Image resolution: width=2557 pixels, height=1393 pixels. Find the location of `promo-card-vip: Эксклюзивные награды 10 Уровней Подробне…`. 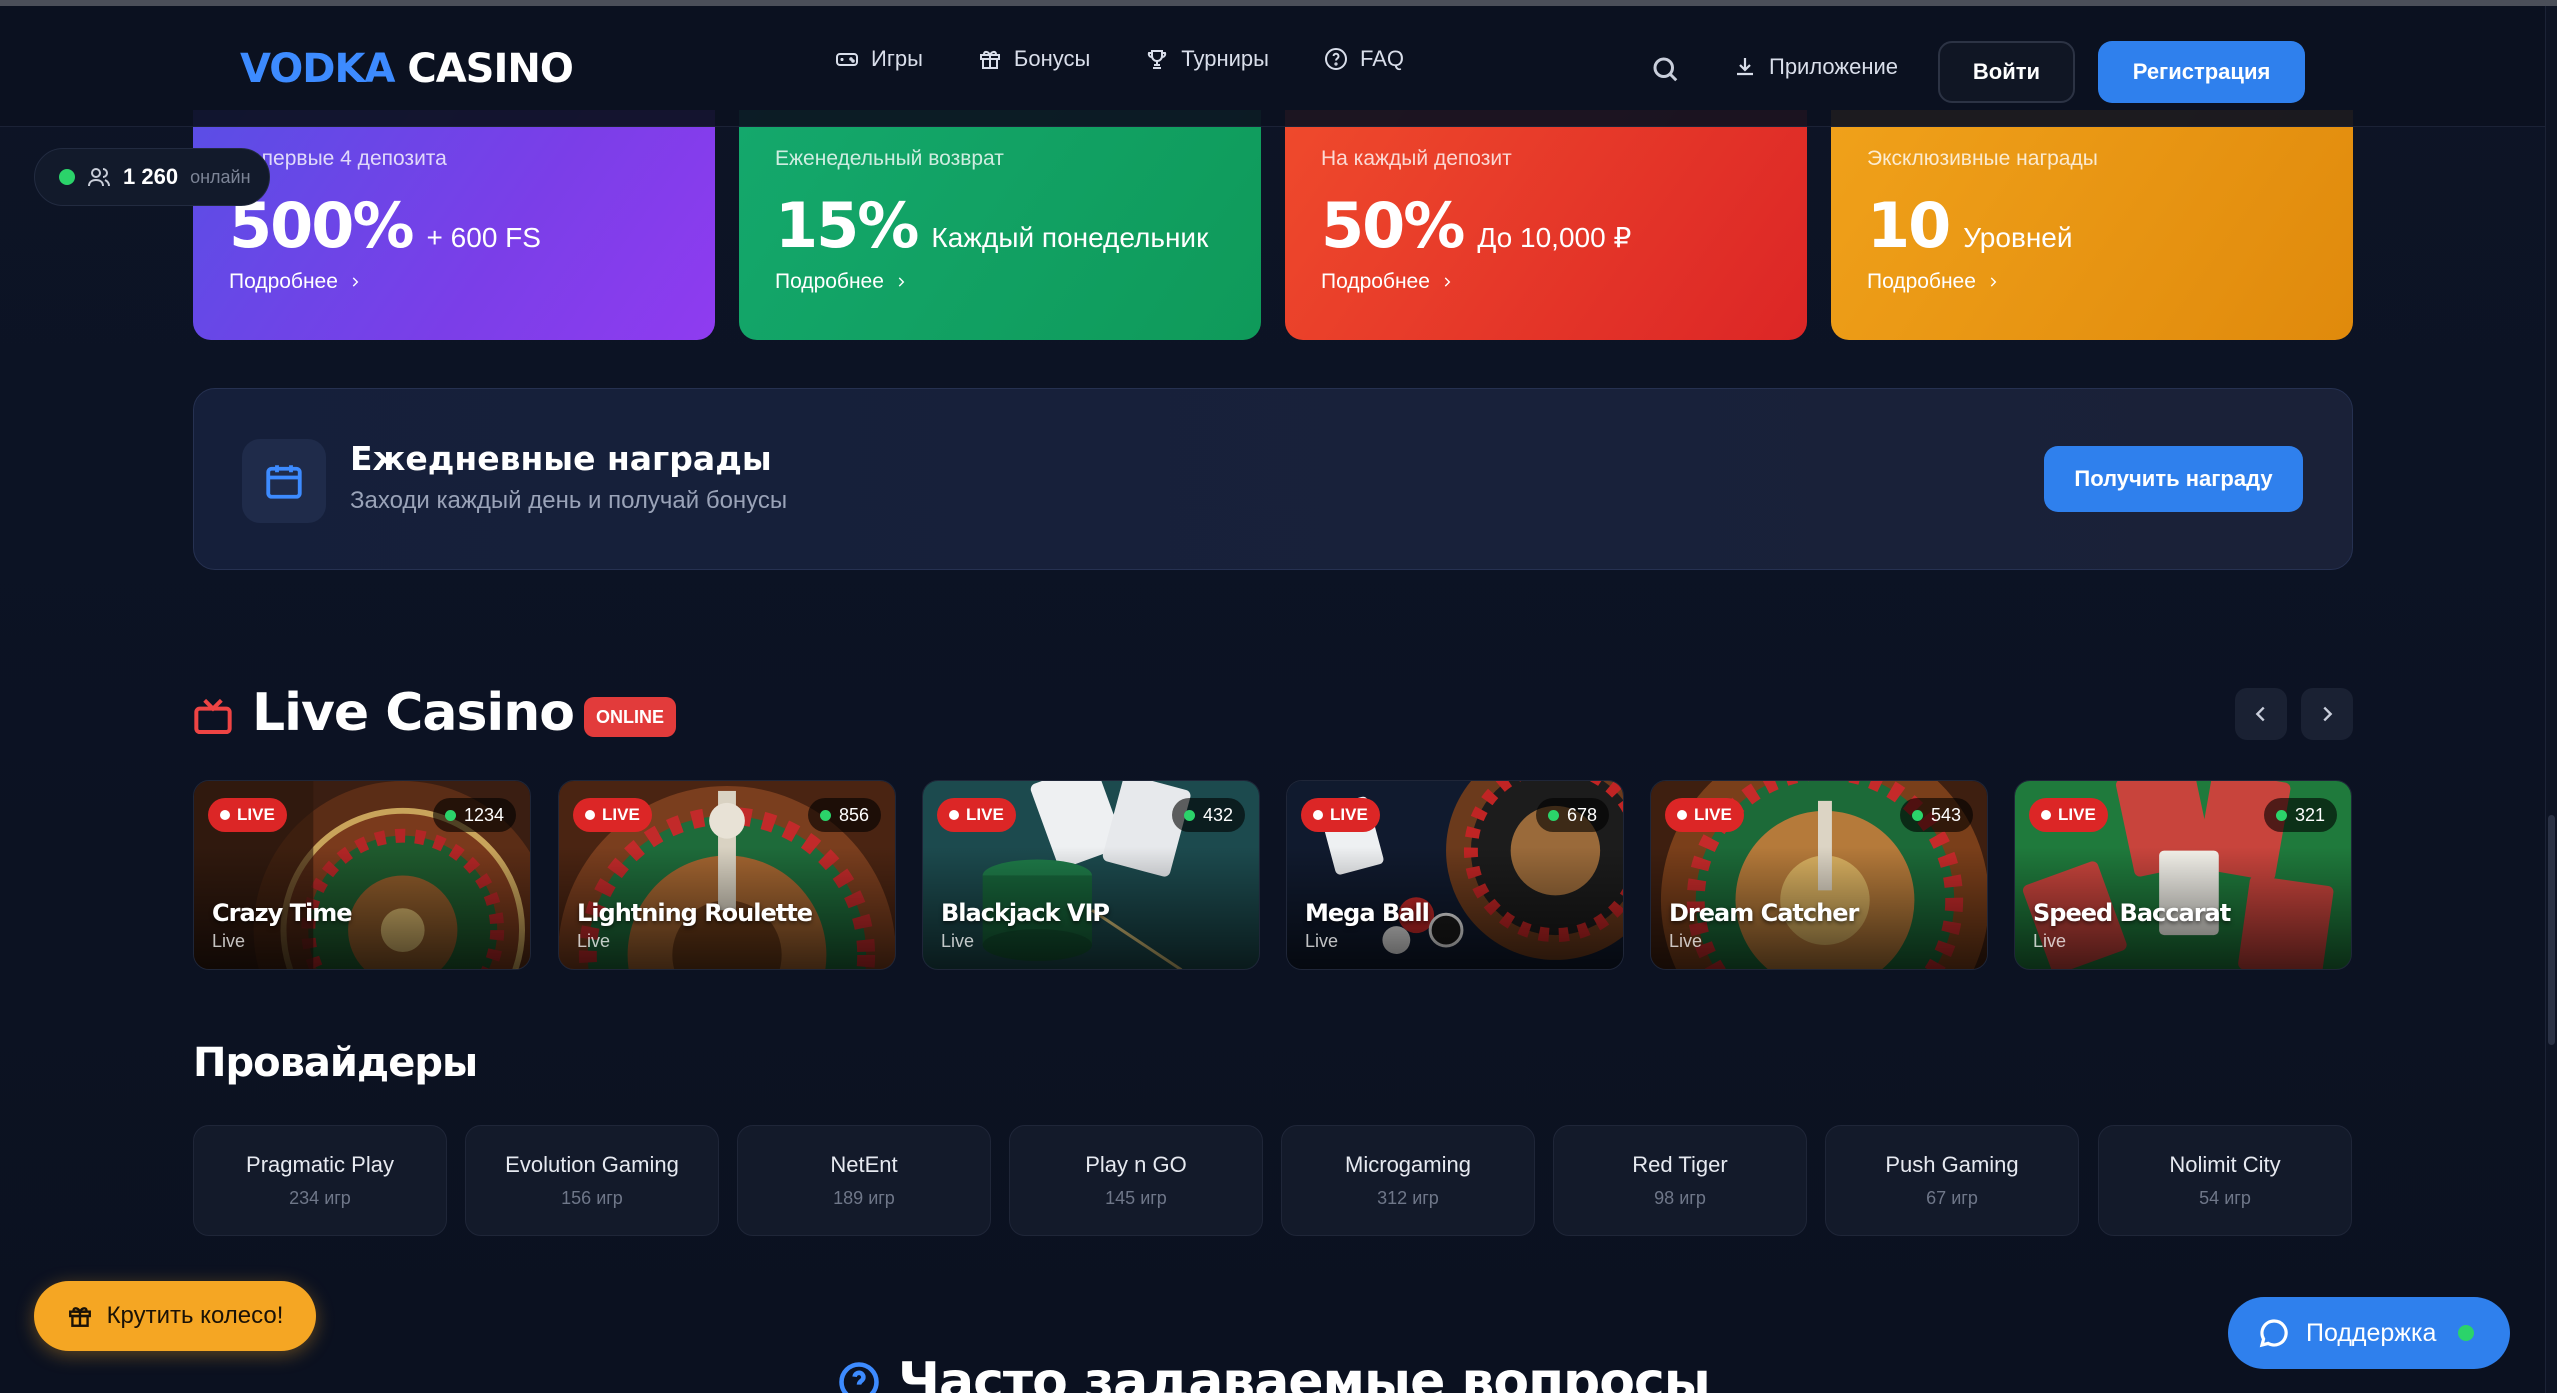

promo-card-vip: Эксклюзивные награды 10 Уровней Подробне… is located at coordinates (2092, 225).